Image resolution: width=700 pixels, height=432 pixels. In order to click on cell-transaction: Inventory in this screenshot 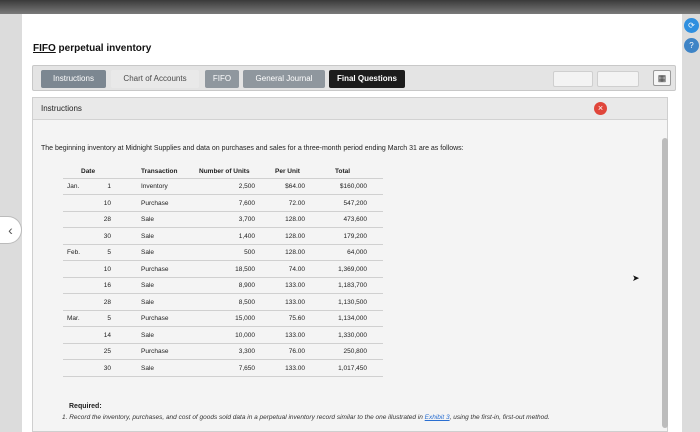, I will do `click(154, 186)`.